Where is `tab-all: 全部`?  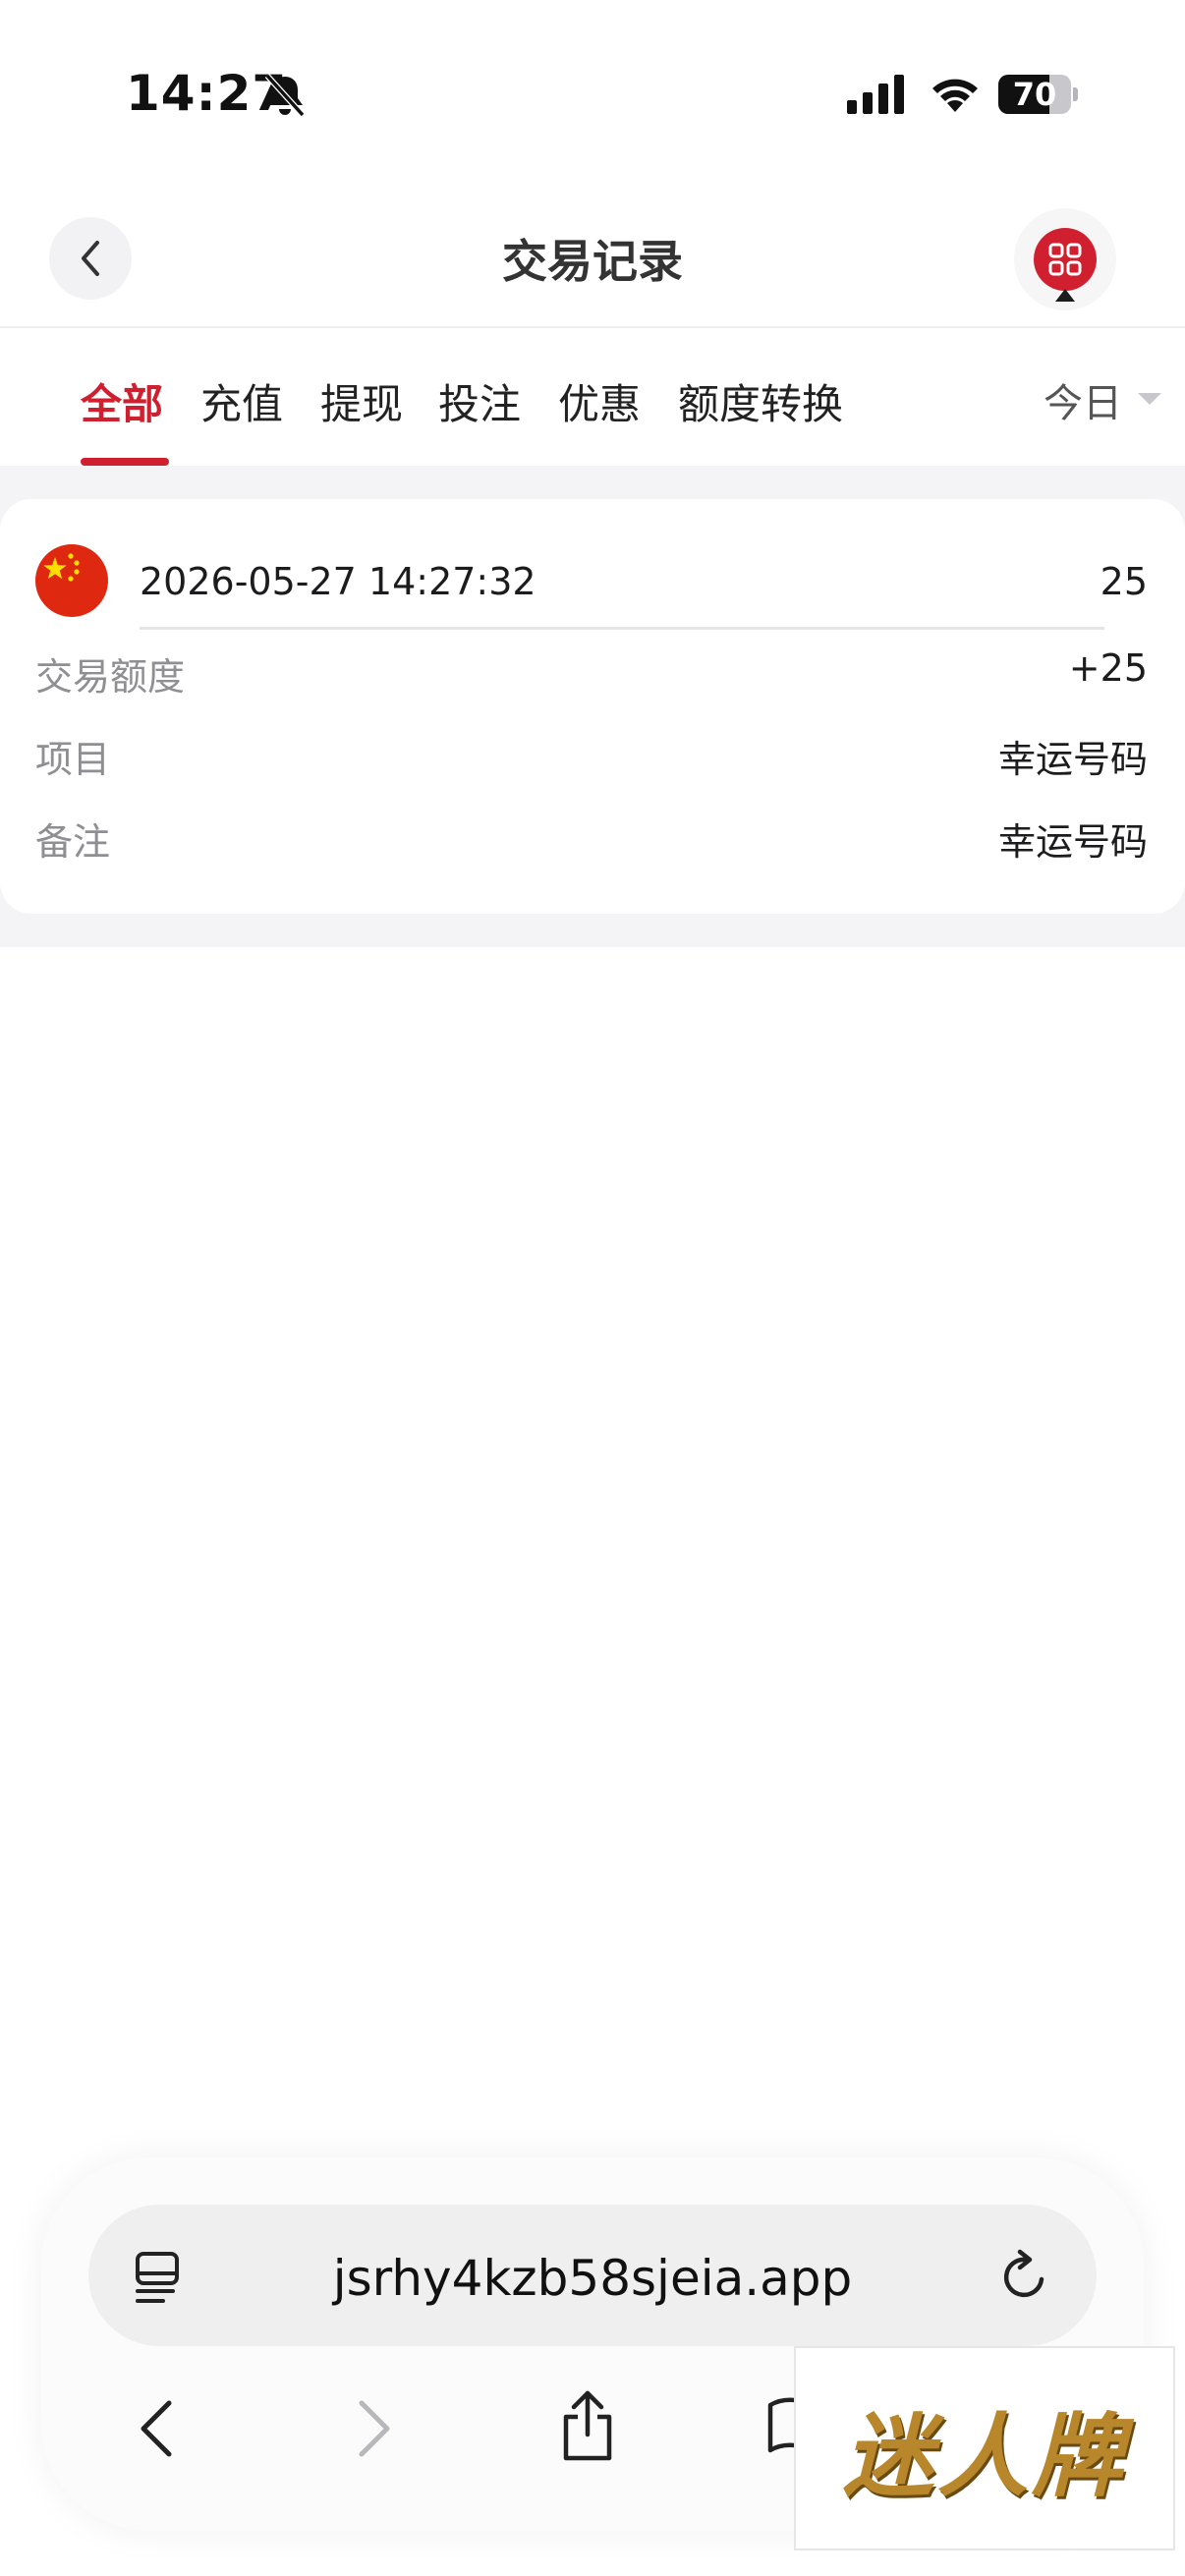 tab-all: 全部 is located at coordinates (122, 401).